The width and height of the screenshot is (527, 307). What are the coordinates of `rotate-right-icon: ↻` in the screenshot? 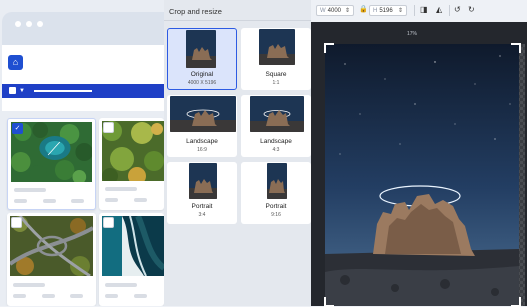 It's located at (471, 9).